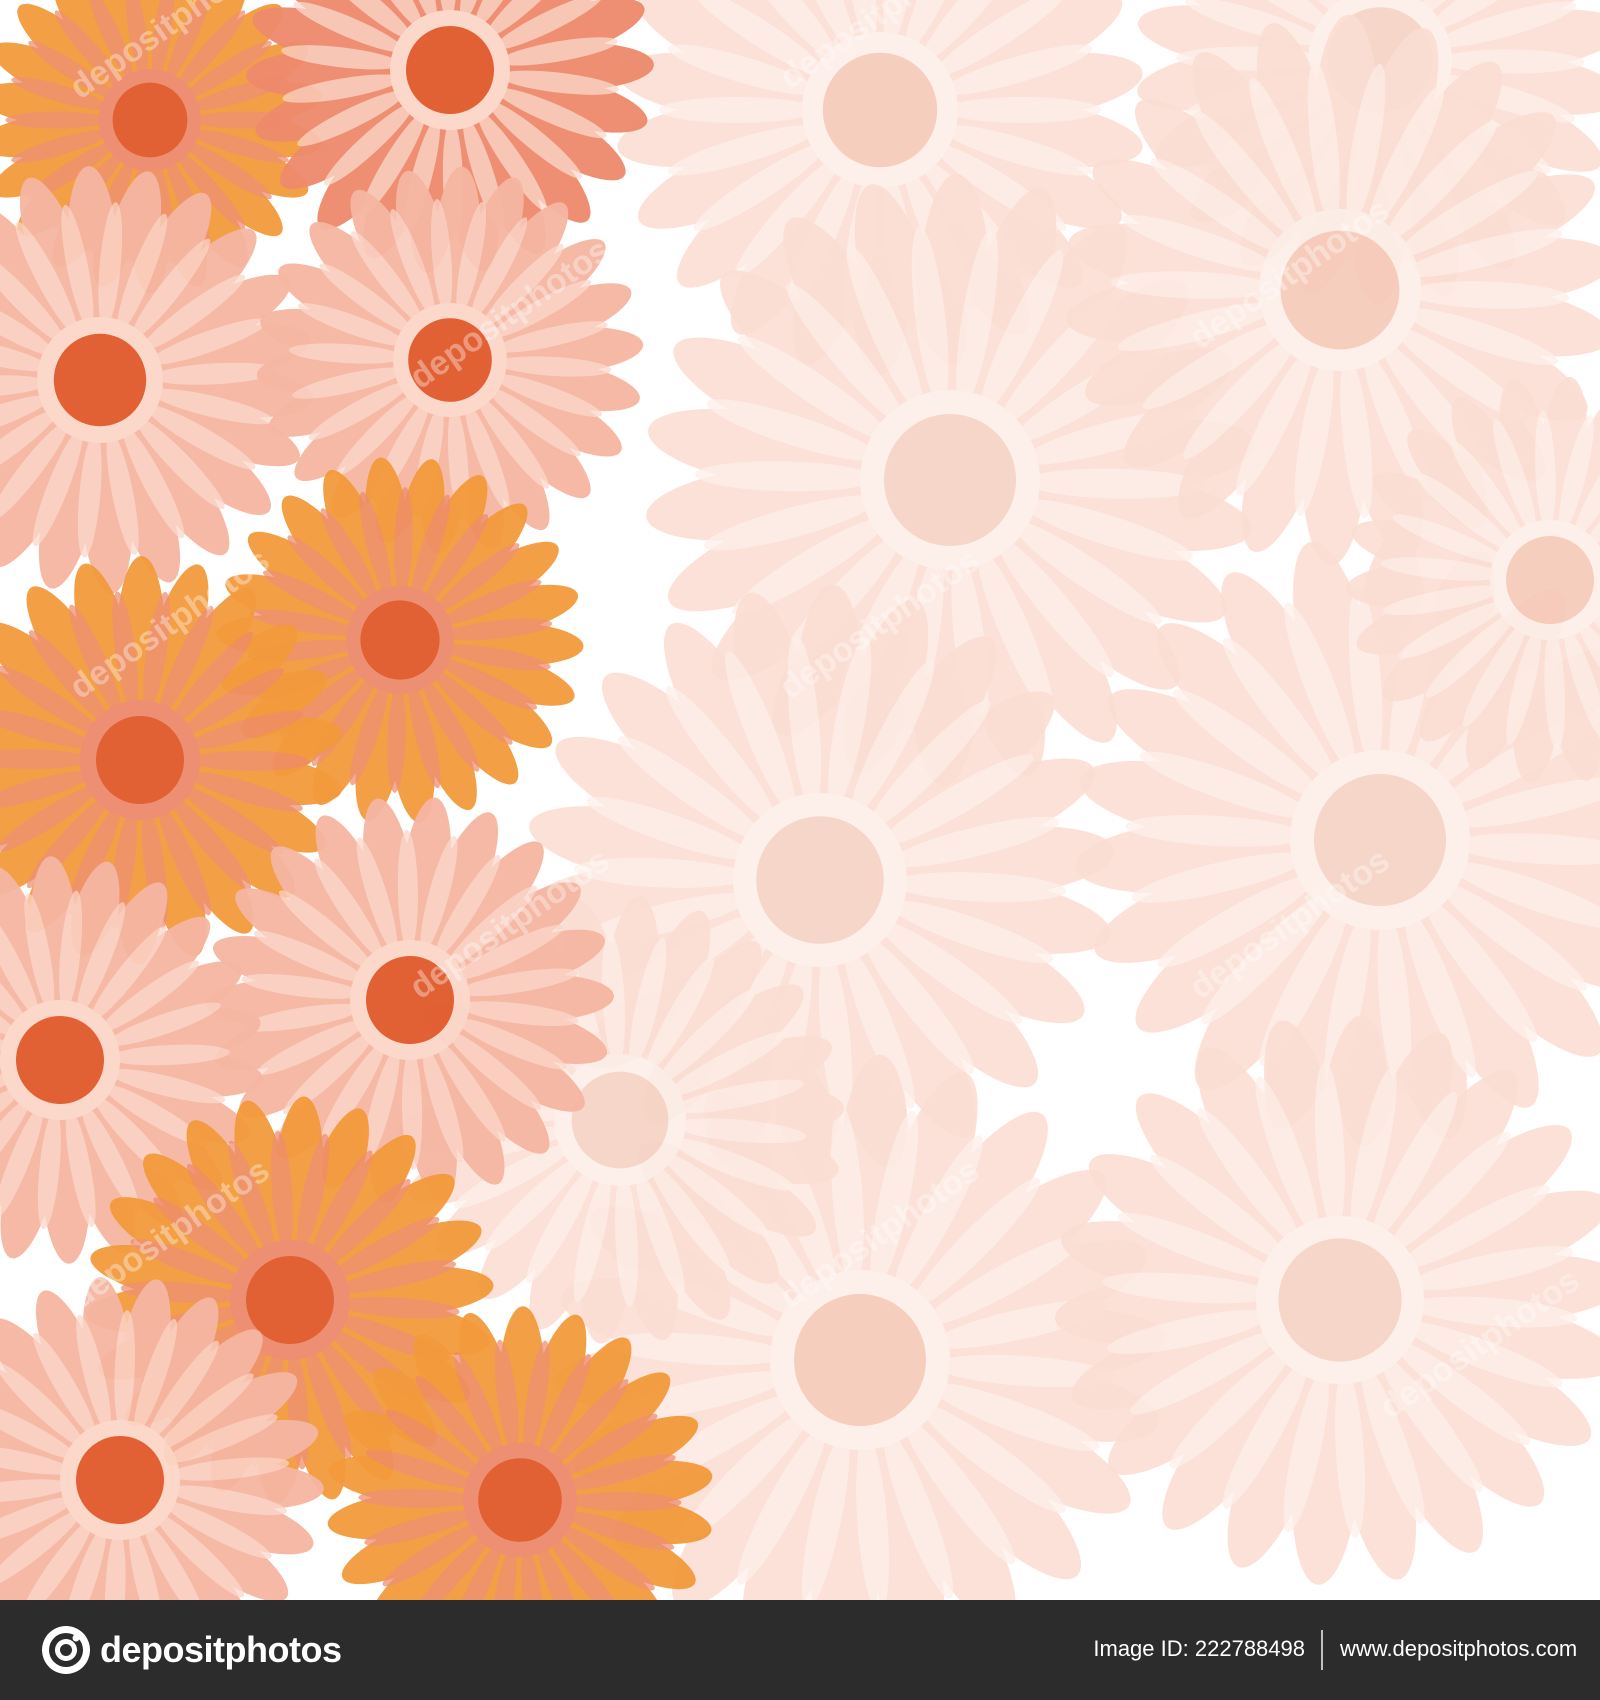 Image resolution: width=1600 pixels, height=1700 pixels. Describe the element at coordinates (221, 1649) in the screenshot. I see `logo-wordmark: depositphotos` at that location.